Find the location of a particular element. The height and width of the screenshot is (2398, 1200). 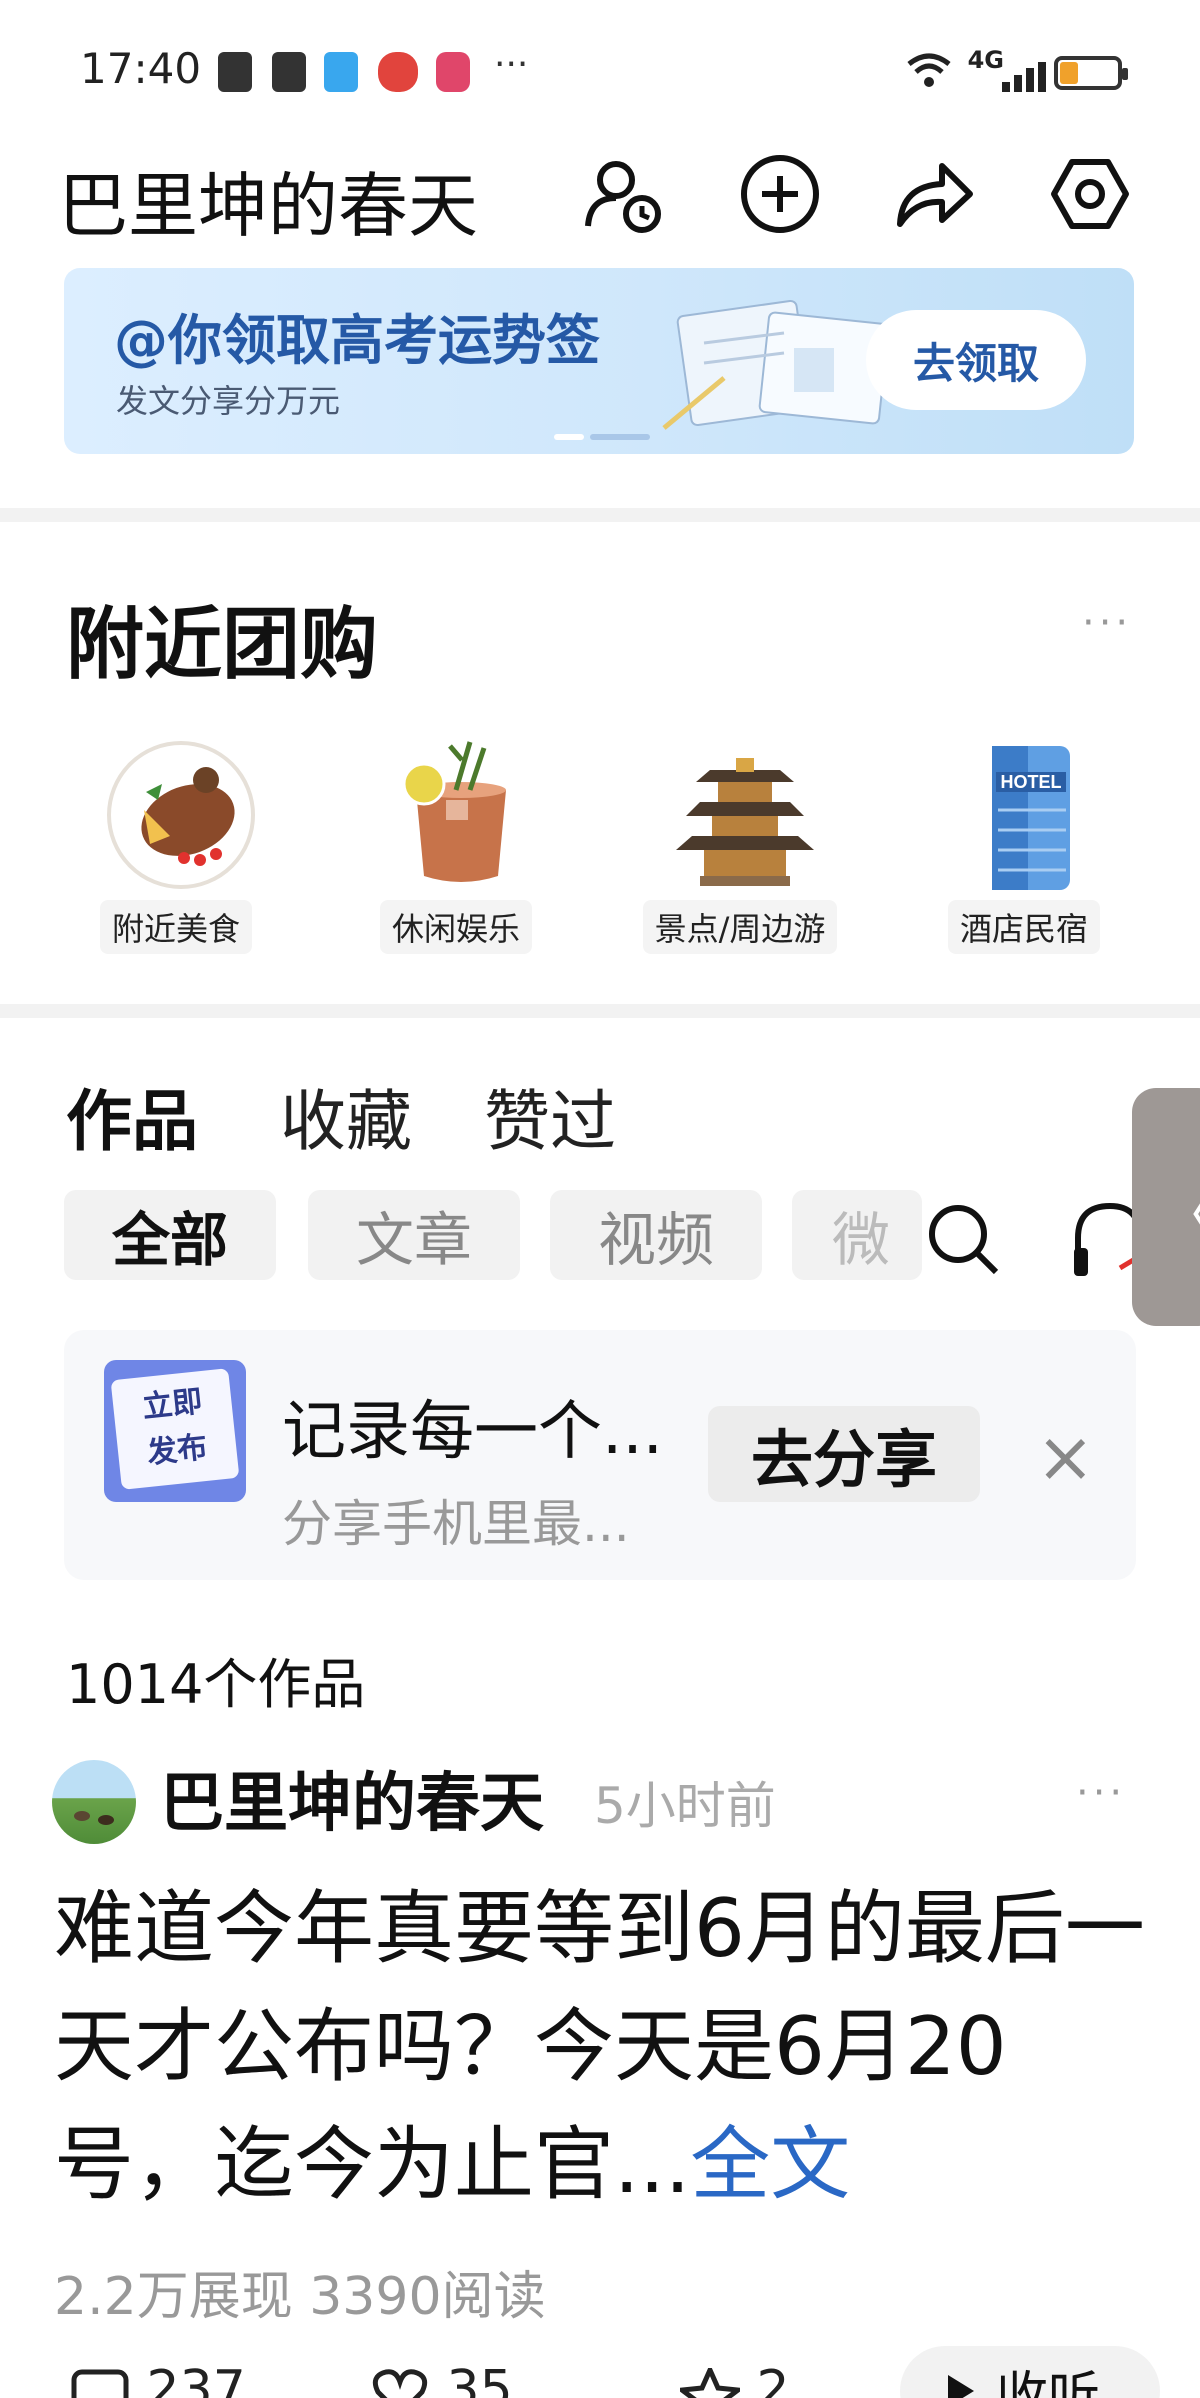

shopping-618-icon is located at coordinates (398, 72).